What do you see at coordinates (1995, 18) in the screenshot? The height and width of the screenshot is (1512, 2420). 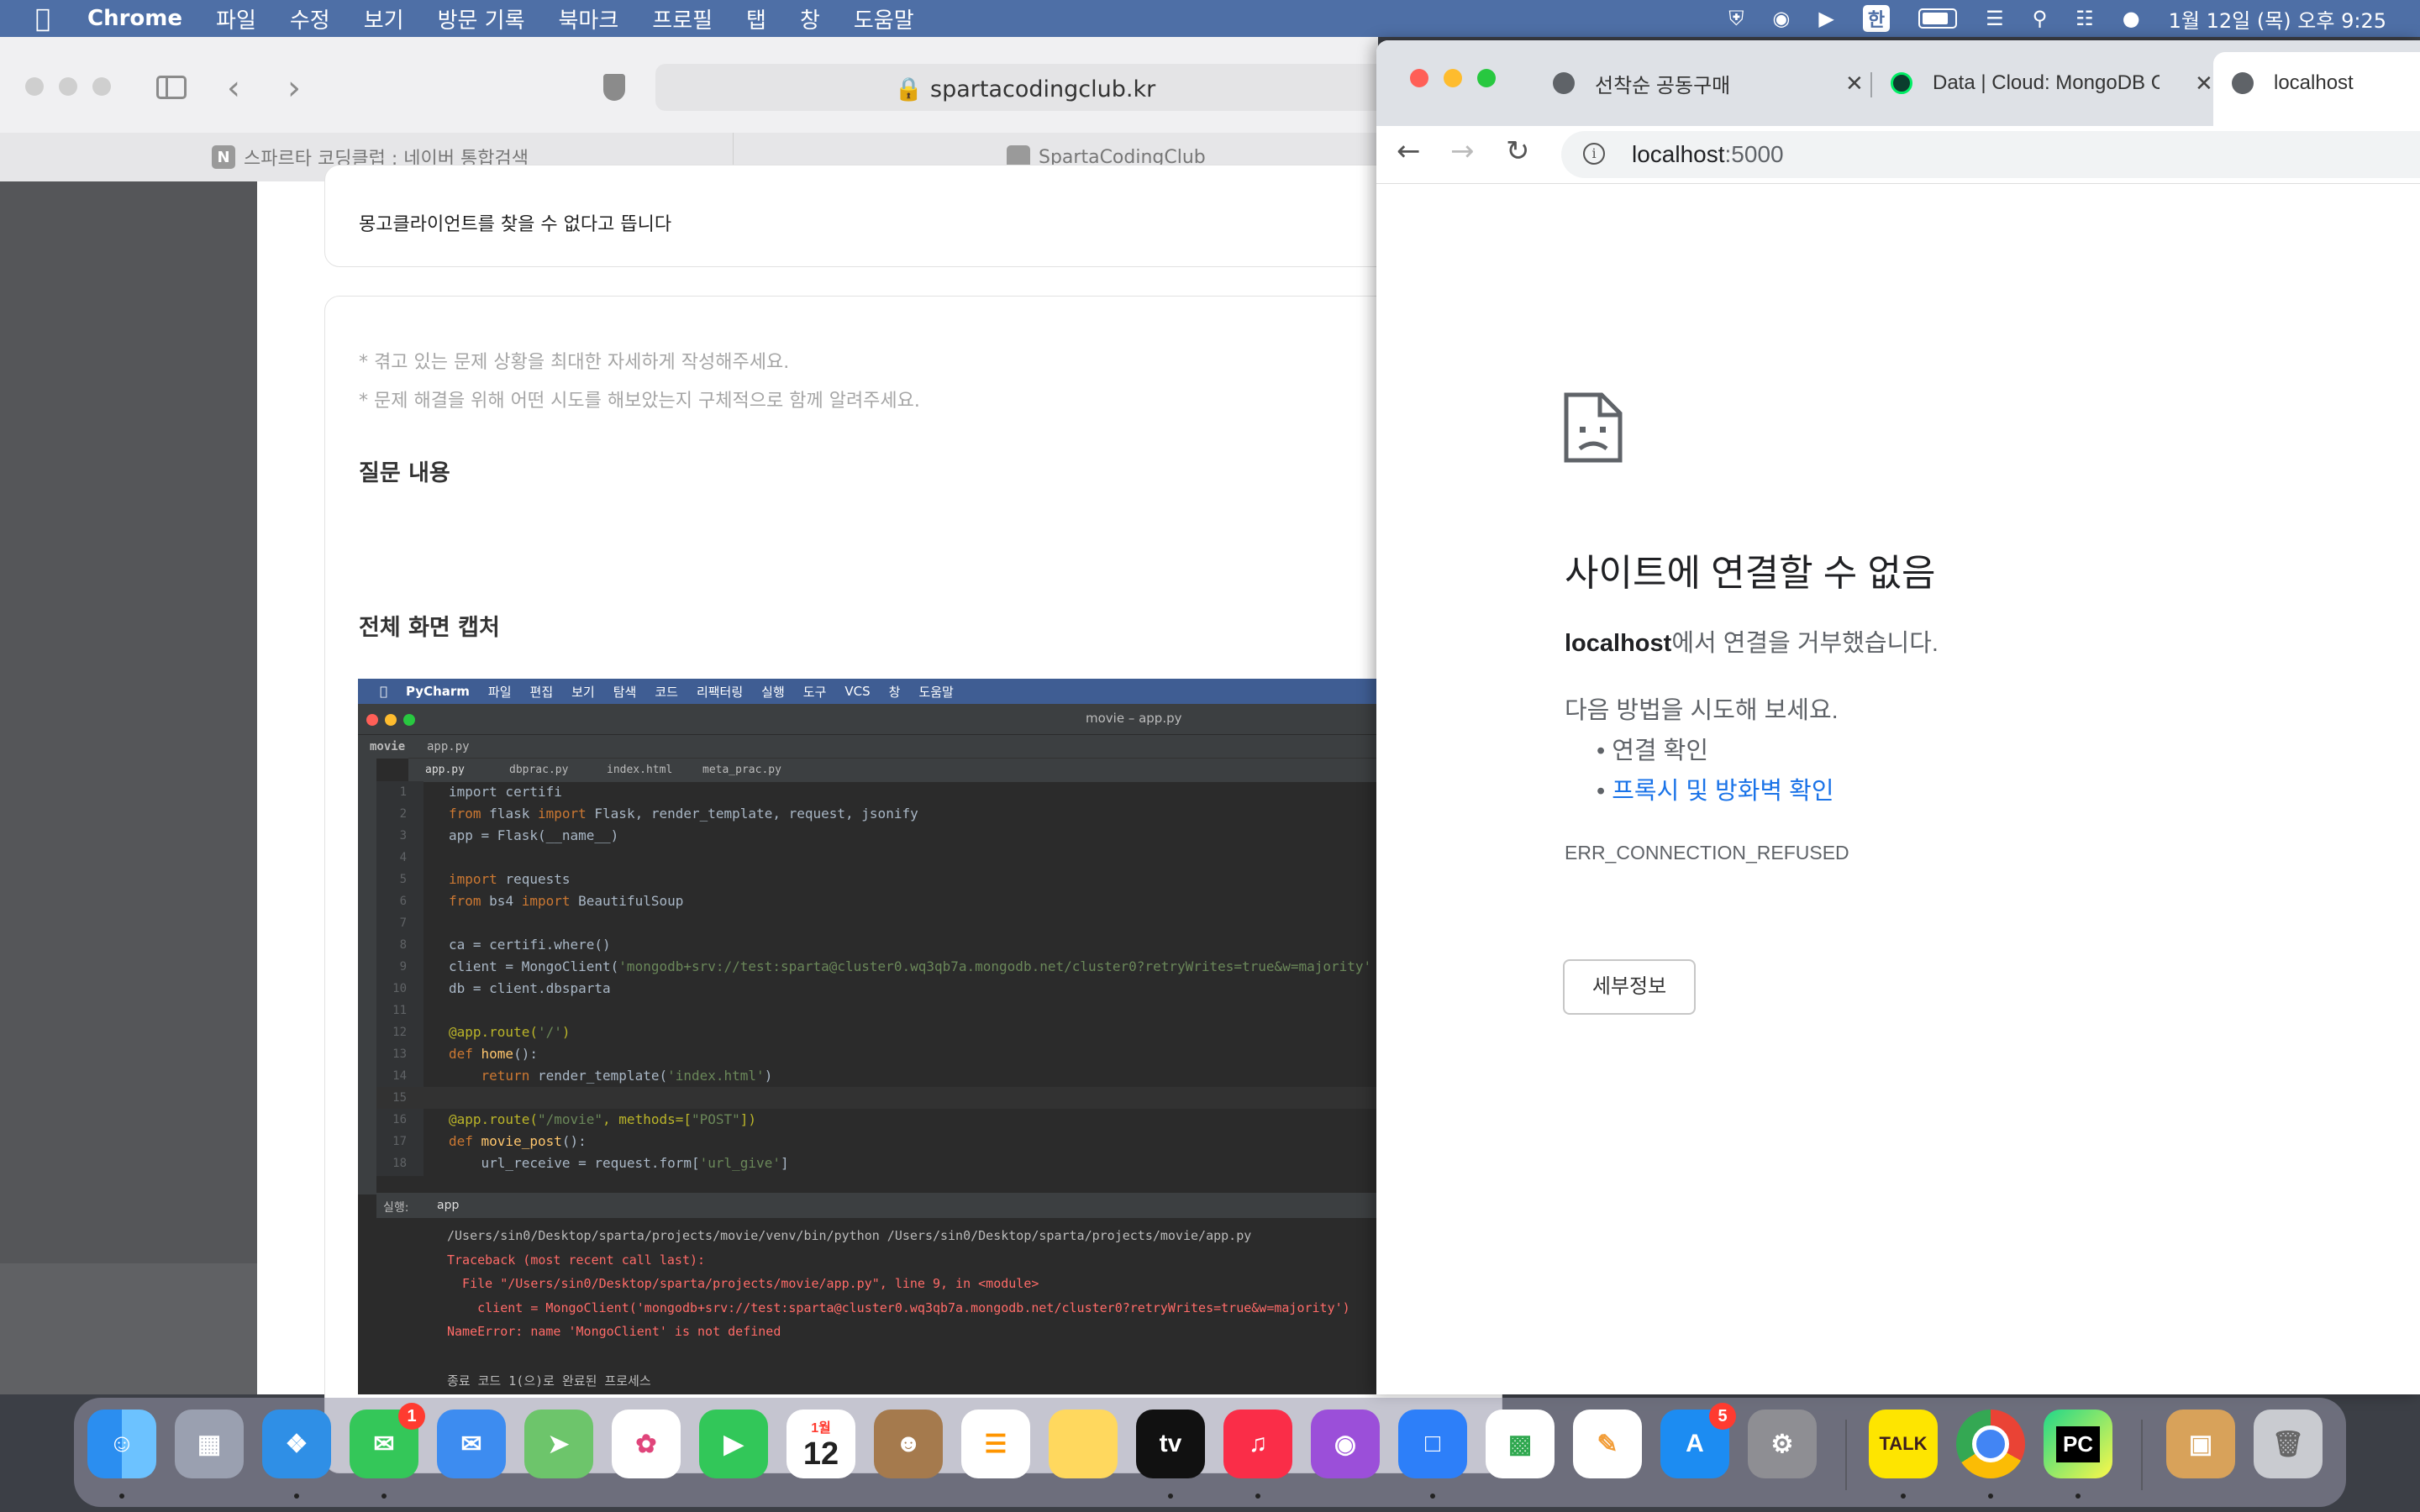 I see `wifi-icon: ☰` at bounding box center [1995, 18].